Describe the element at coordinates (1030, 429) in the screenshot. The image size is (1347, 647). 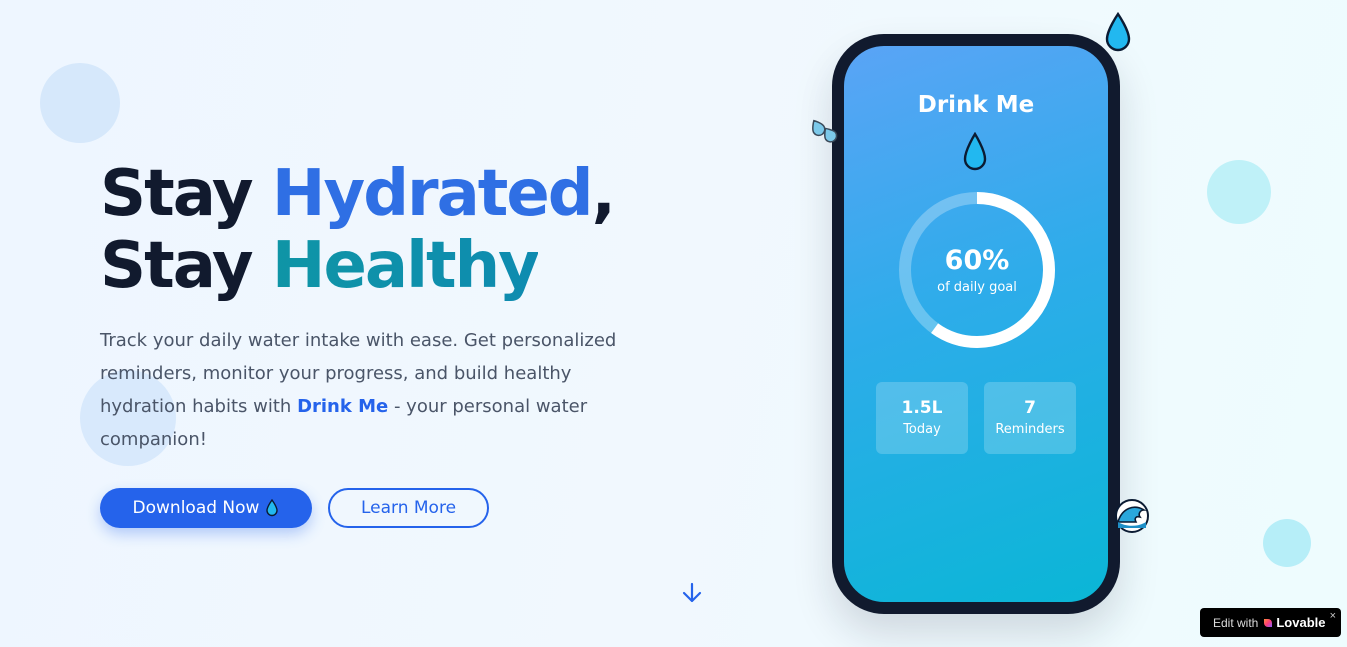
I see `stat-label: Reminders` at that location.